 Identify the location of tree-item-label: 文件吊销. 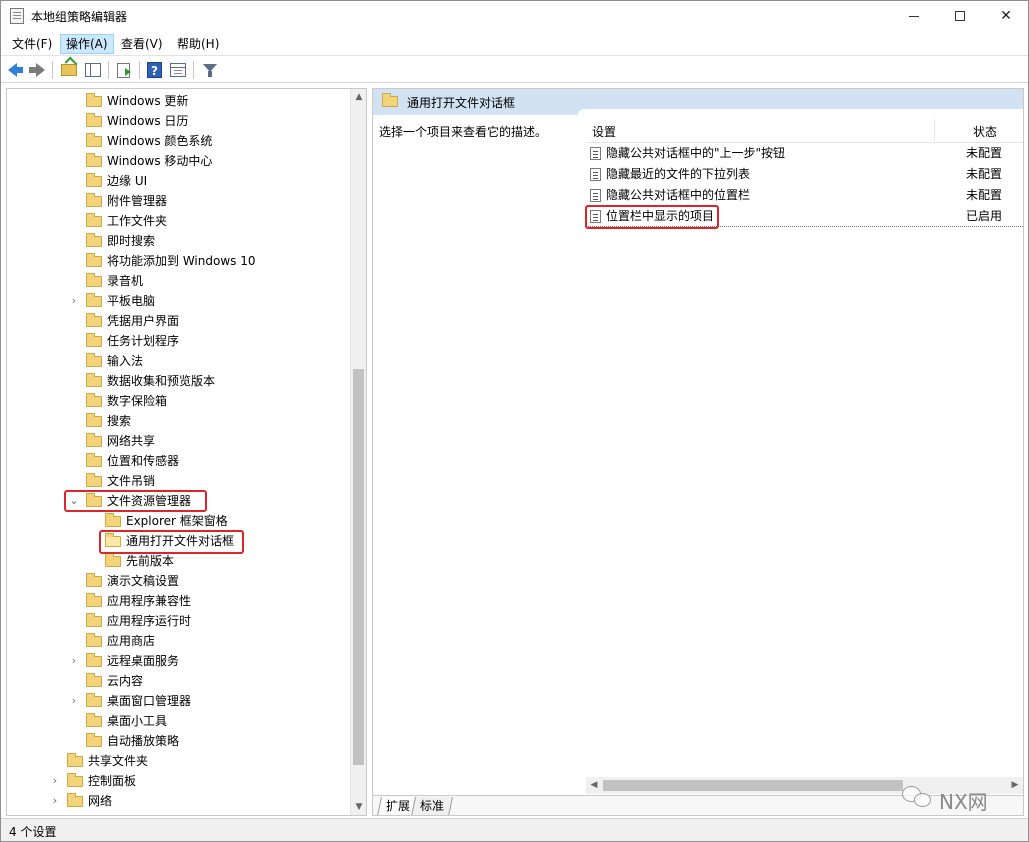
(131, 481).